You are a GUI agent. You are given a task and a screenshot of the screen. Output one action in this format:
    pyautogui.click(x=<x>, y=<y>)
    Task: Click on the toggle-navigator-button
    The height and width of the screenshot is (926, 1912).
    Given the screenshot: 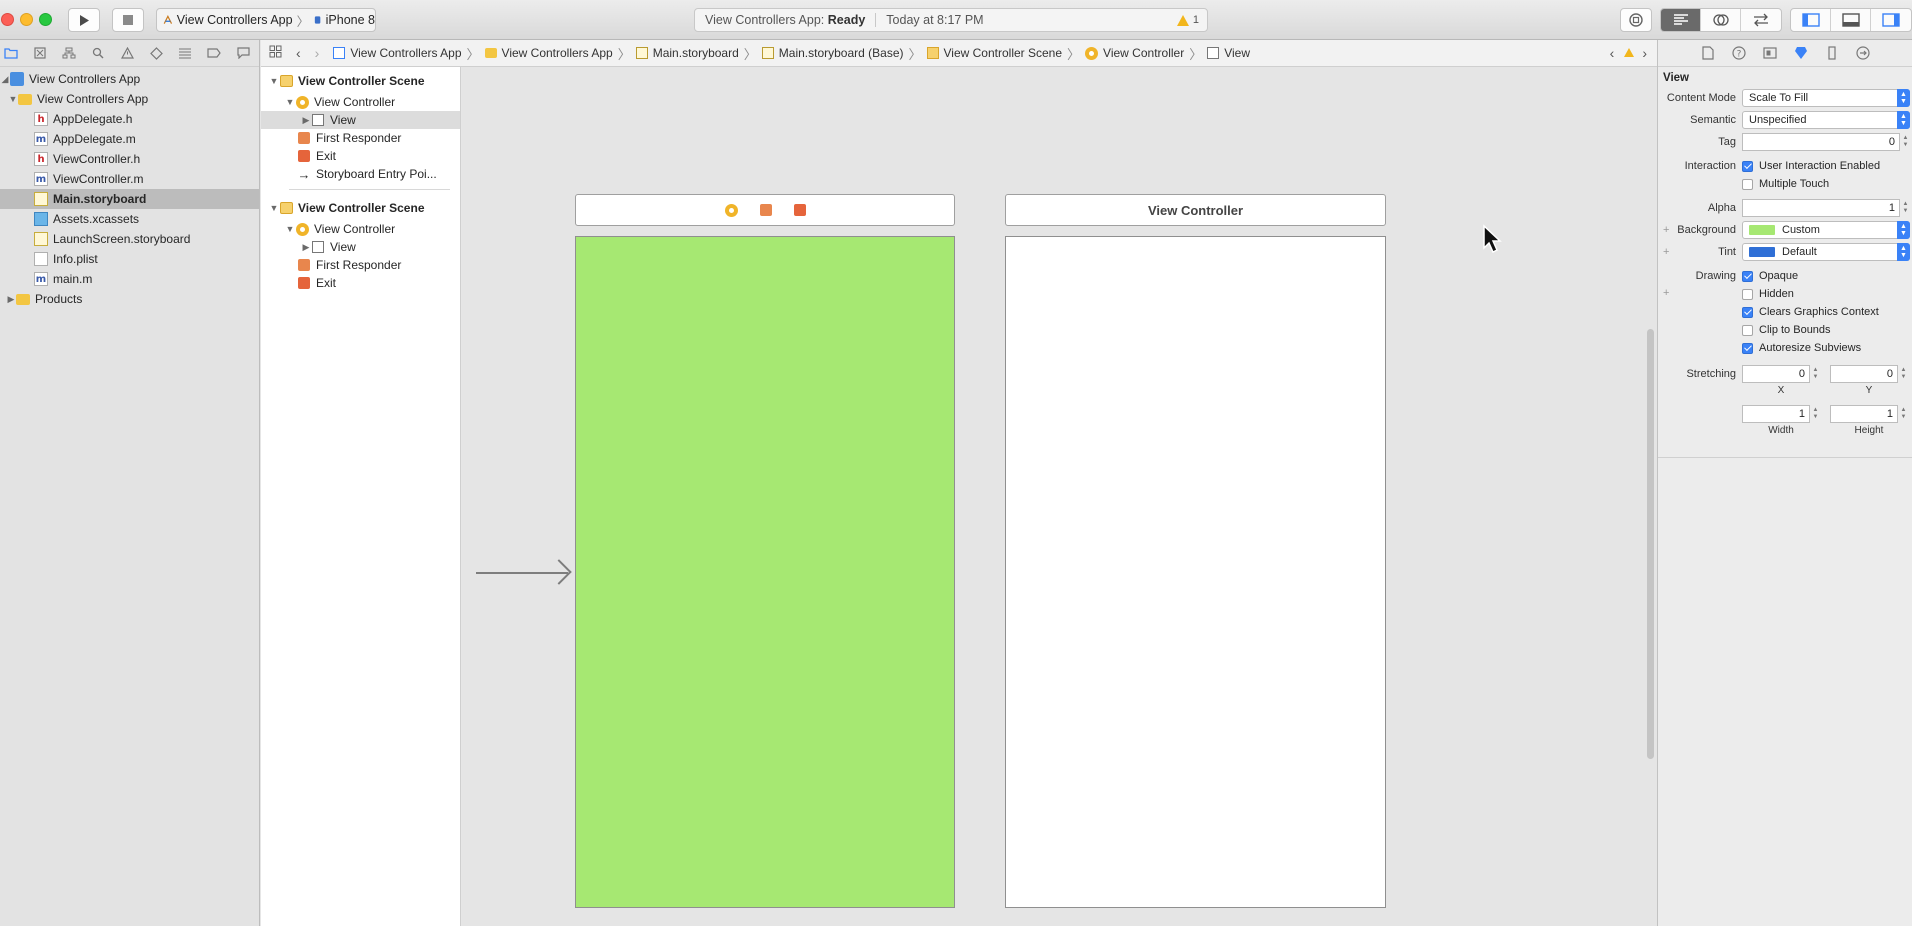 What is the action you would take?
    pyautogui.click(x=1811, y=20)
    